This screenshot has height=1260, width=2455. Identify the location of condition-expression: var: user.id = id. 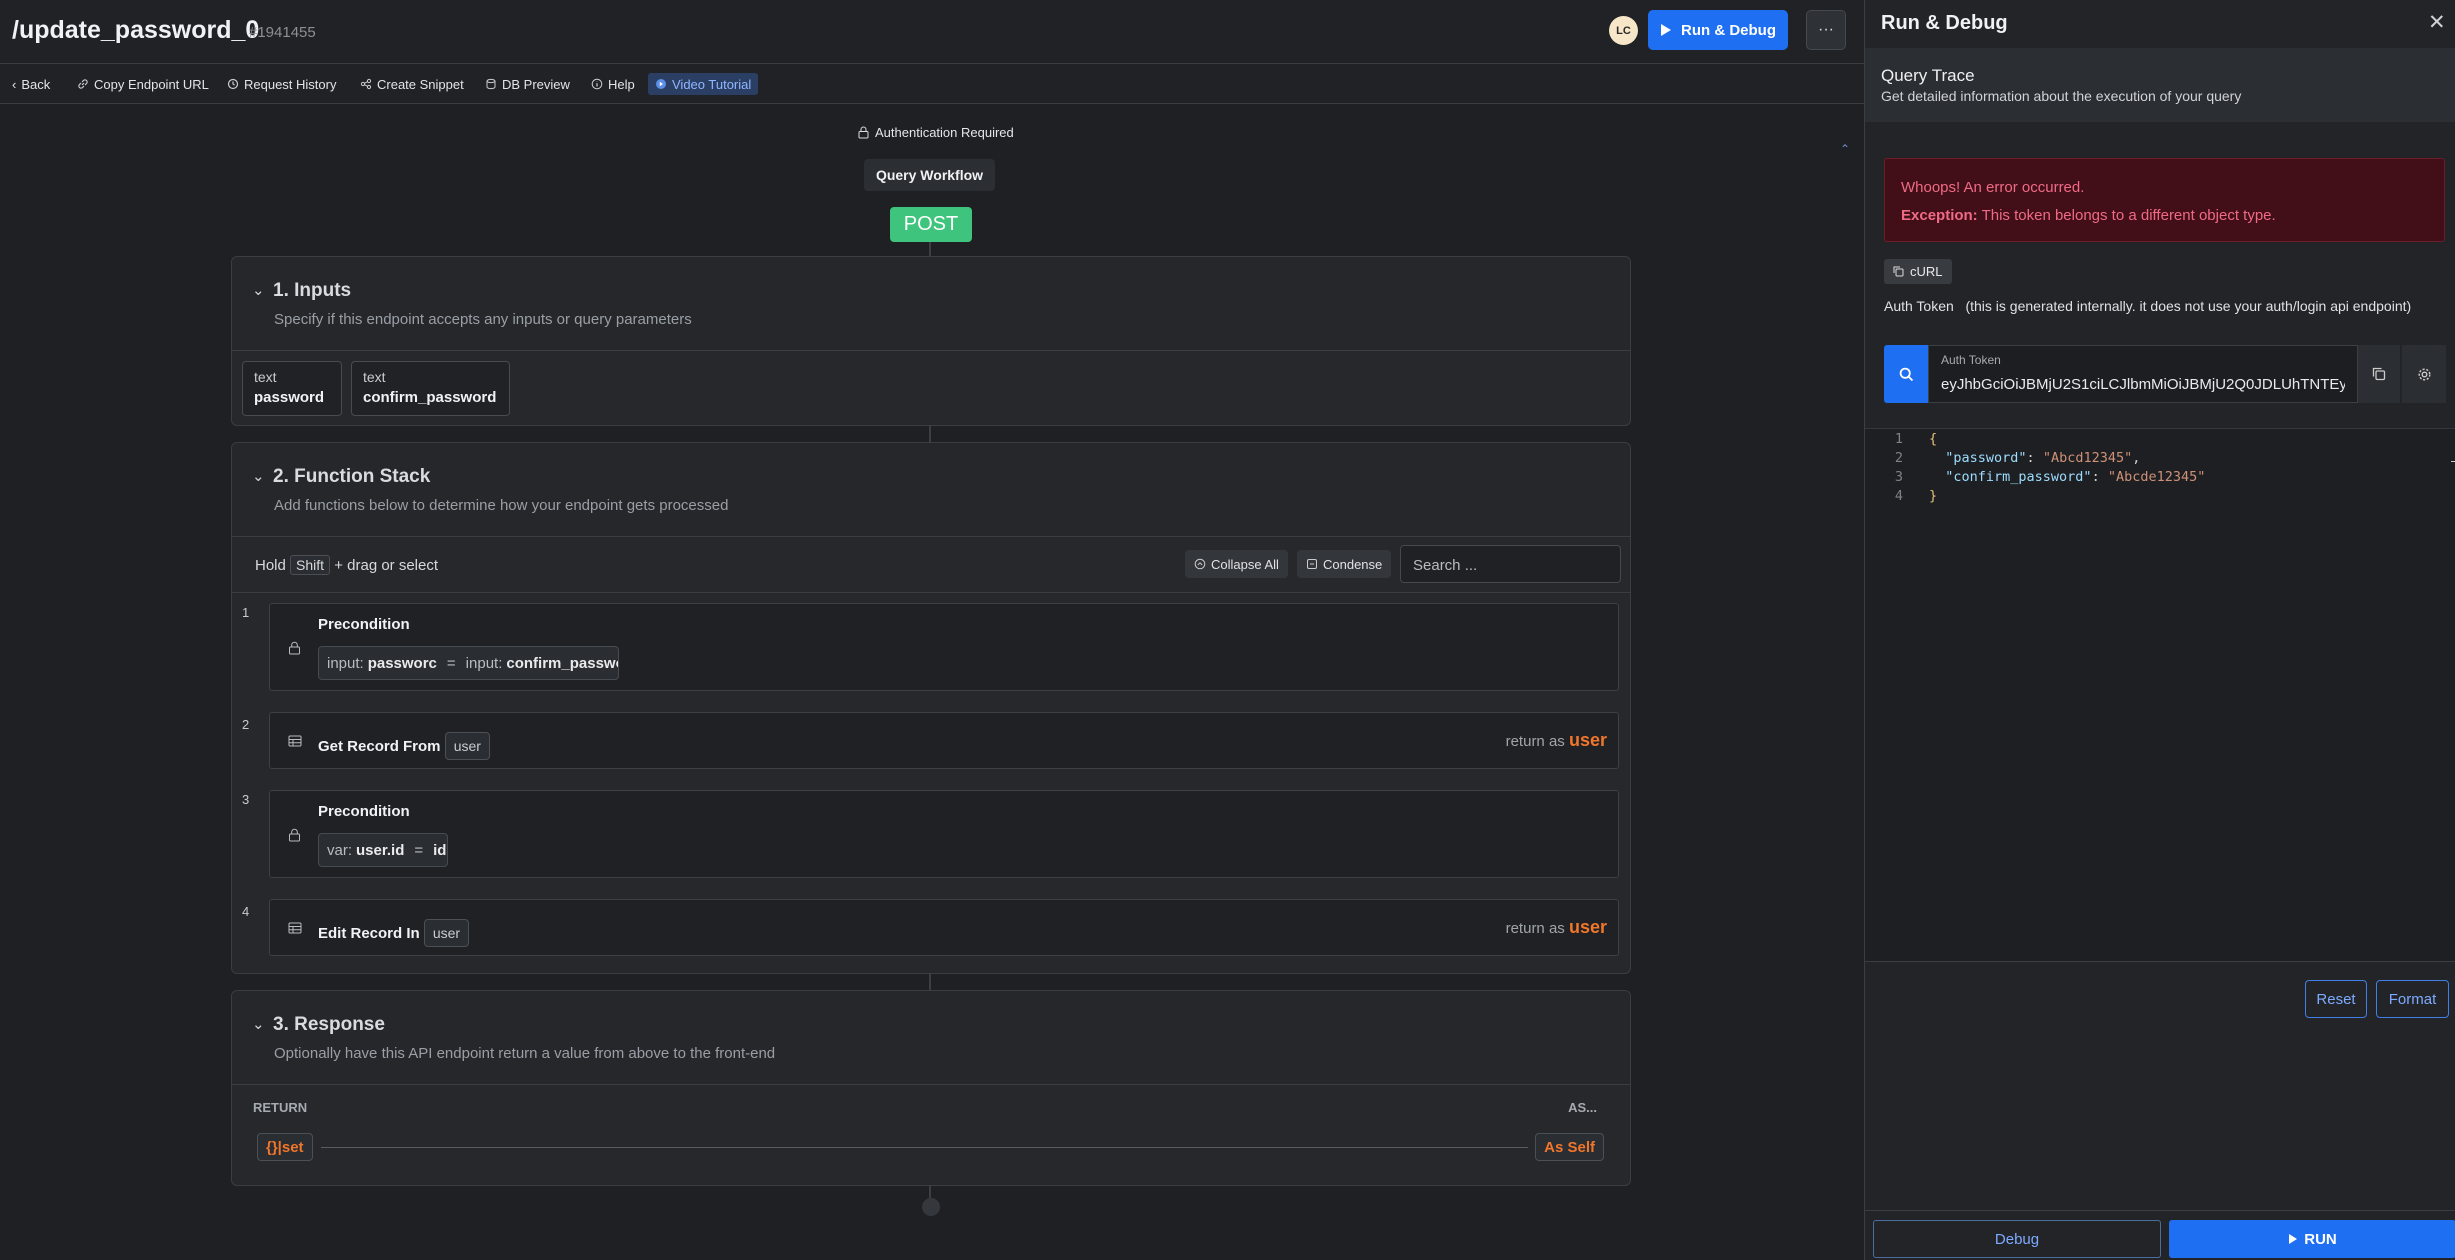
(383, 850).